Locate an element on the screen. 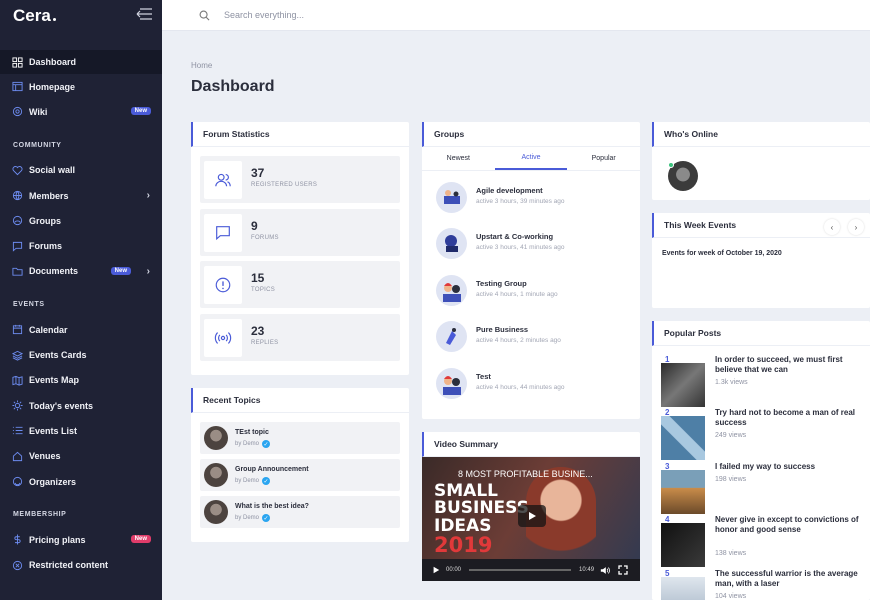 The height and width of the screenshot is (600, 870). play-button is located at coordinates (532, 516).